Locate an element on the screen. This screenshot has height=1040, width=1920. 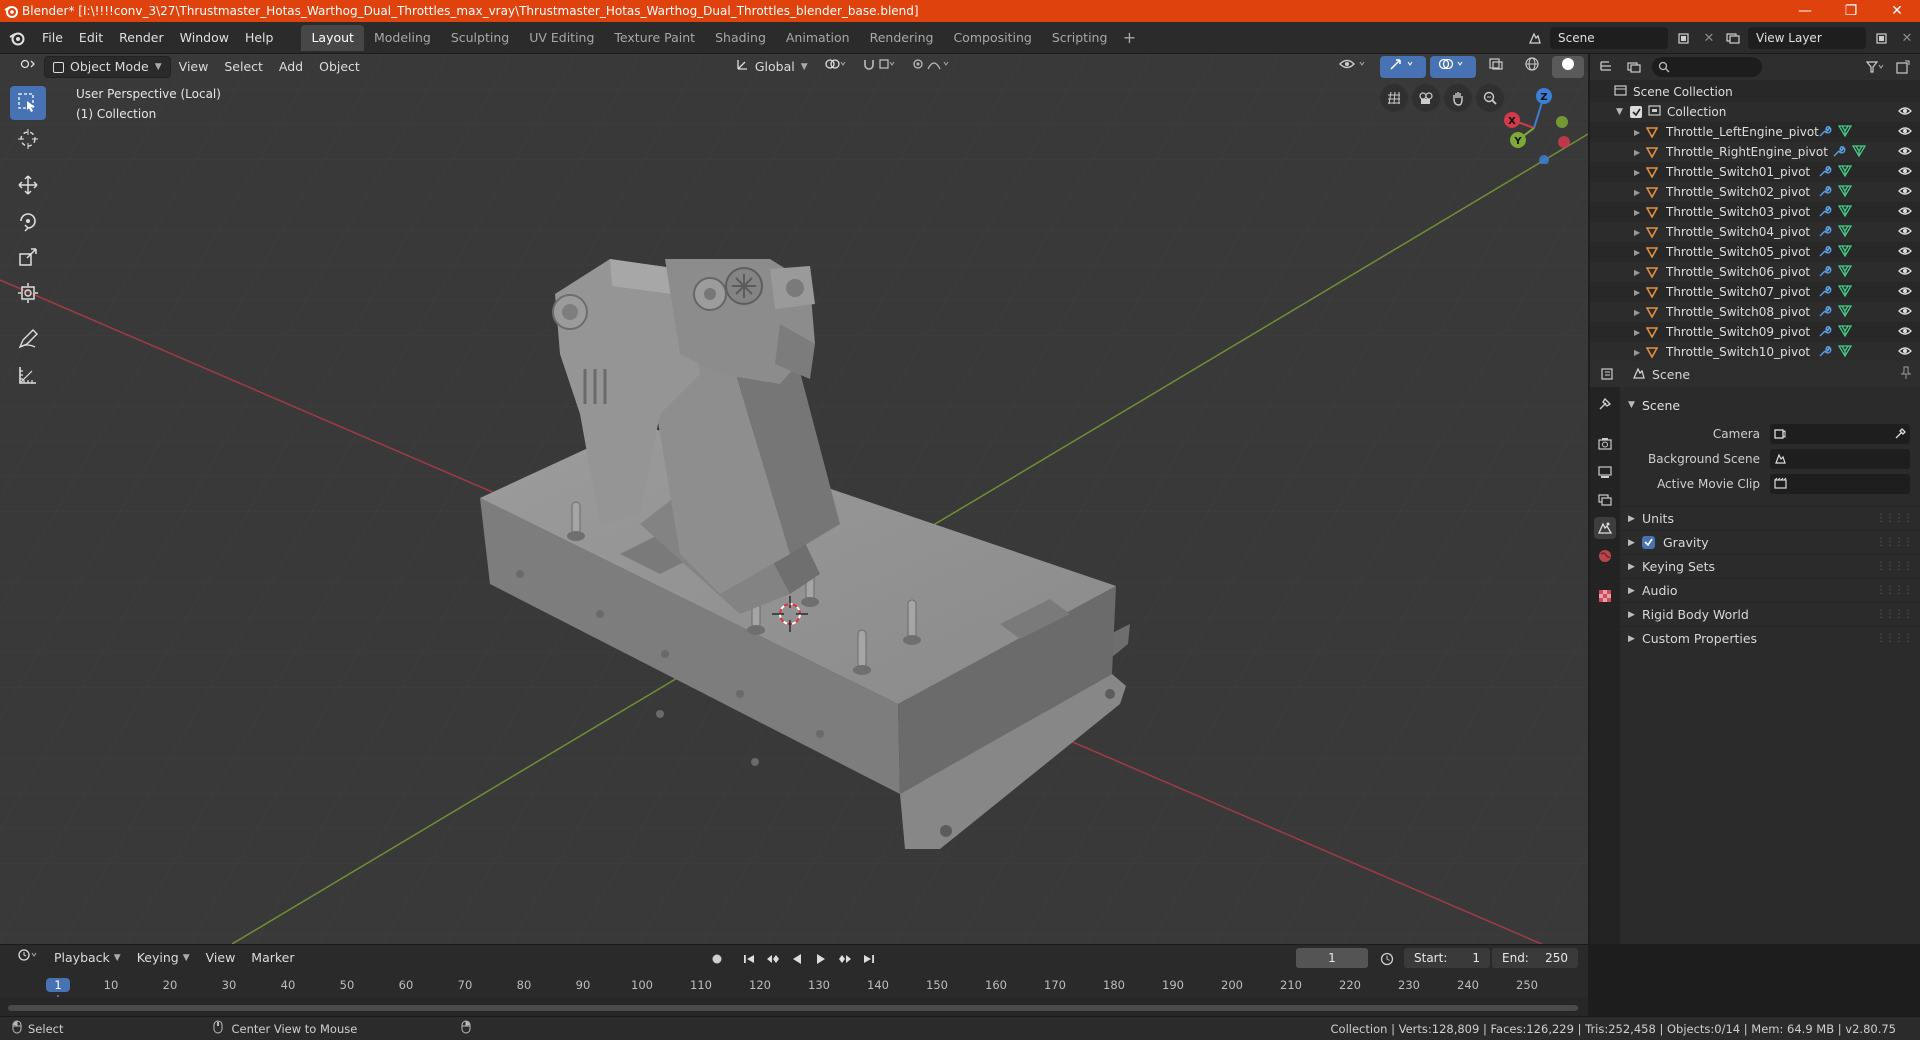
render-tab-icon is located at coordinates (1605, 444).